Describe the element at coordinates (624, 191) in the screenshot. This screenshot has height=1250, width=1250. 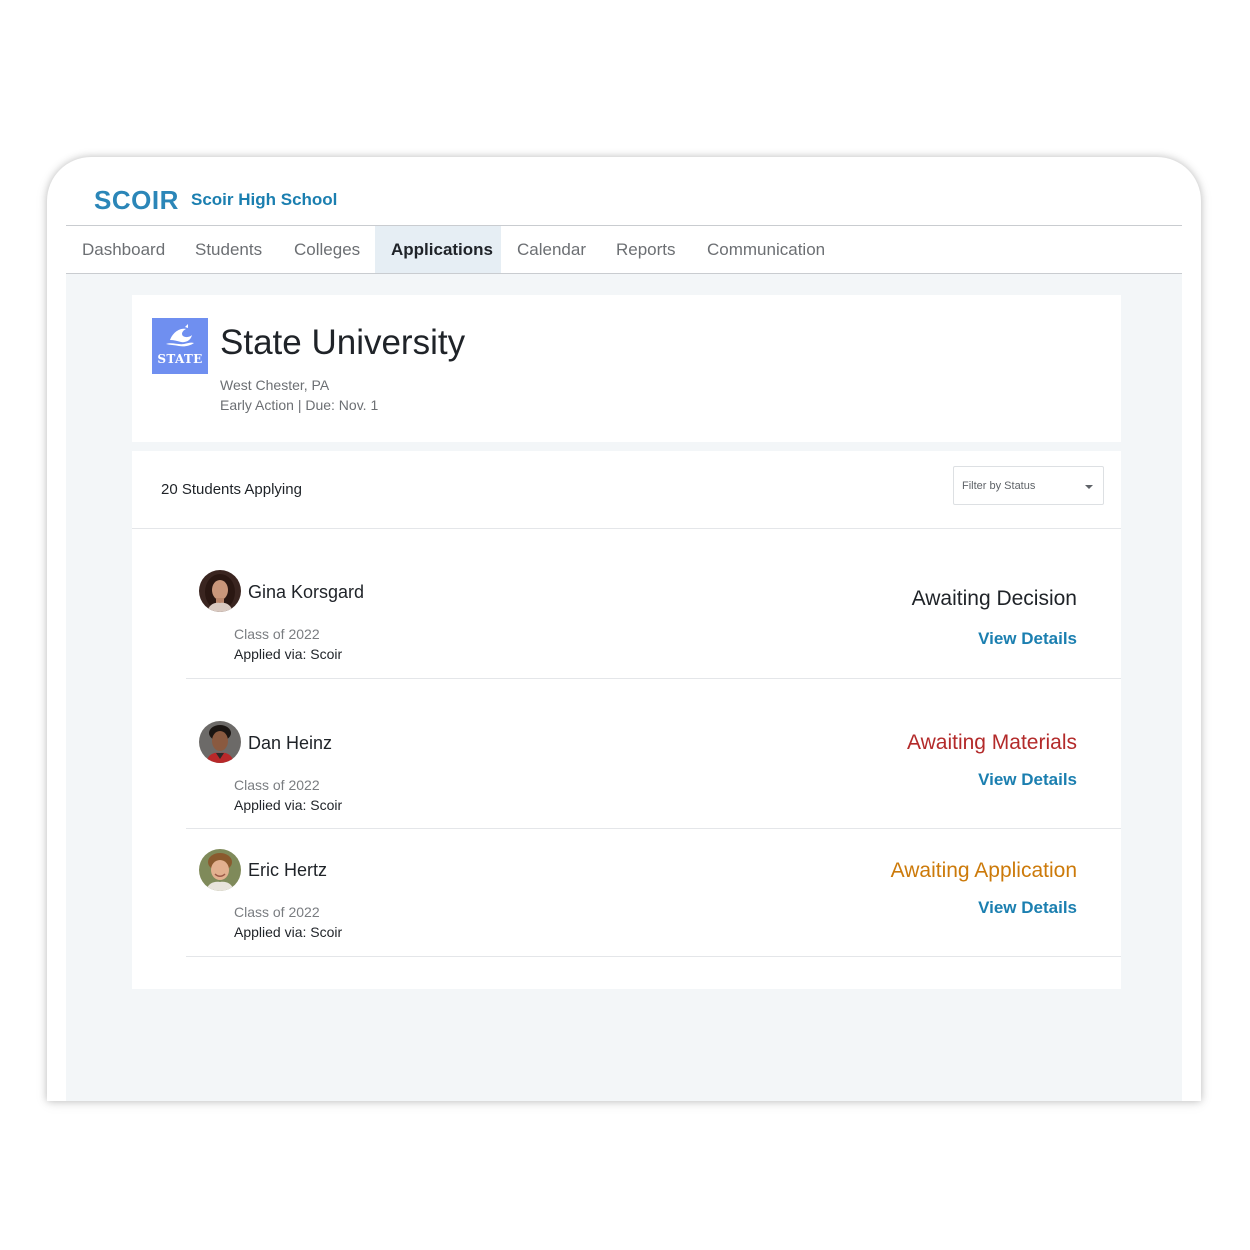
I see `brand-bar: SCOIR Scoir High School` at that location.